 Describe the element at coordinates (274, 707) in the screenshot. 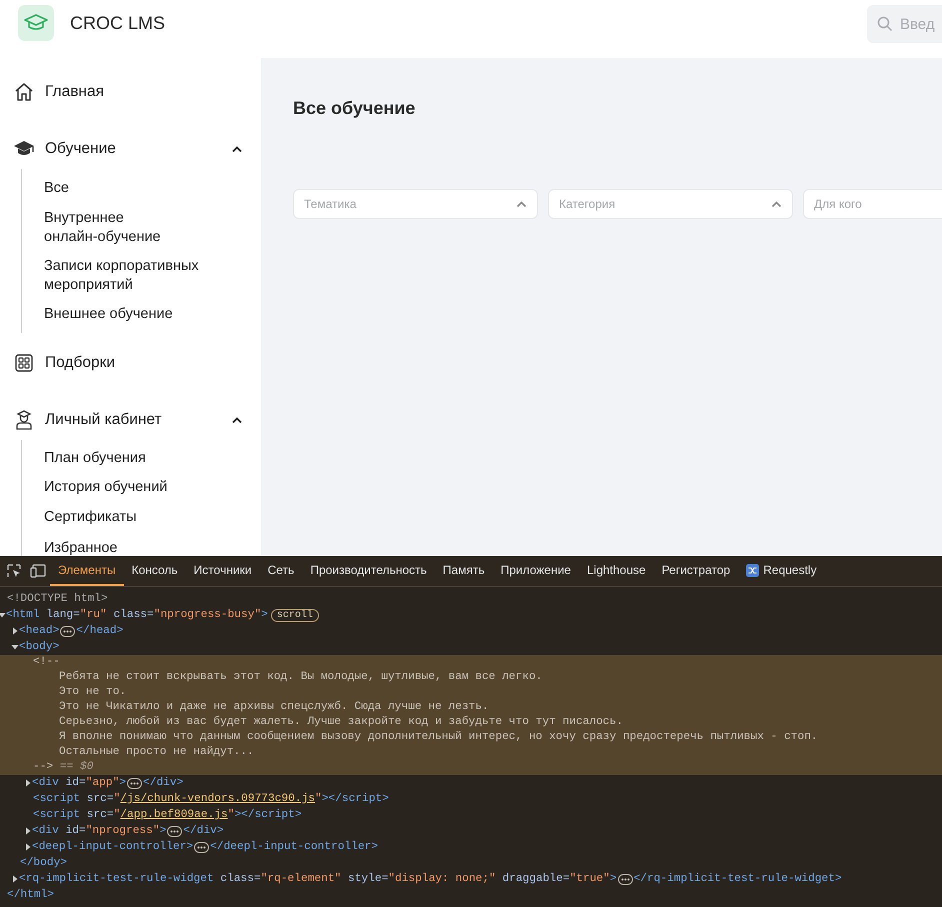

I see `comment-text: Это не Чикатило и даже не архивы спецслужб. Сюда лучше не лезть.` at that location.